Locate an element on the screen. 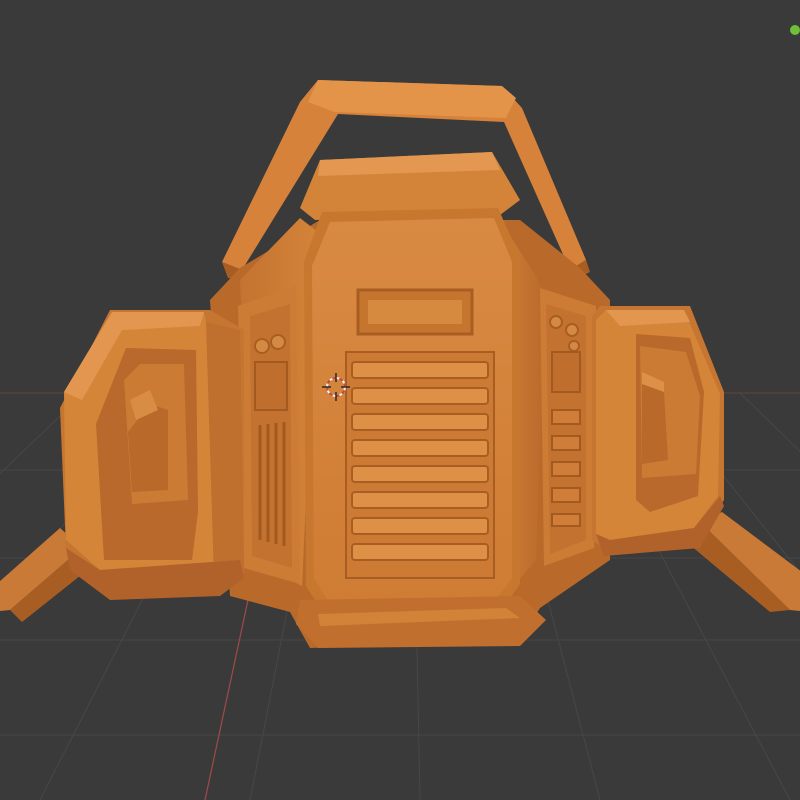  left-side-panel is located at coordinates (269, 435).